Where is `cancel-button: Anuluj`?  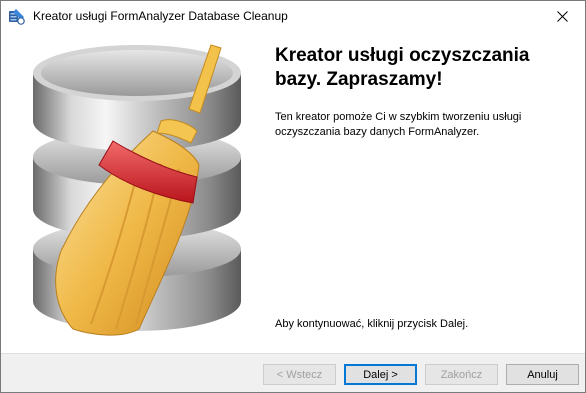
cancel-button: Anuluj is located at coordinates (542, 374).